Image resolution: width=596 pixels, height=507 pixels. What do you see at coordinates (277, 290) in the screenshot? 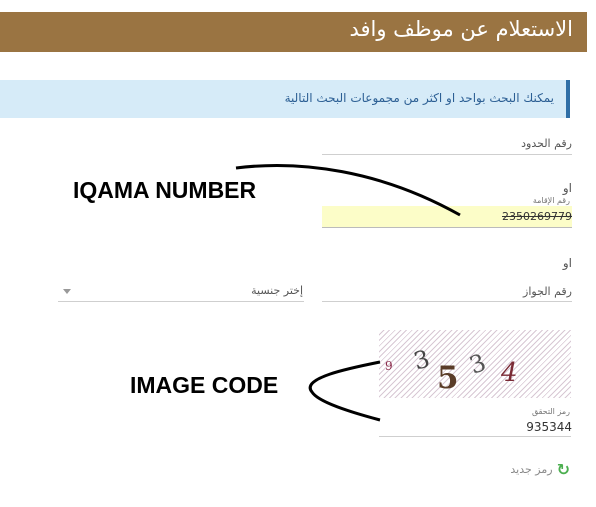
I see `nationality-select-value: إختر جنسية` at bounding box center [277, 290].